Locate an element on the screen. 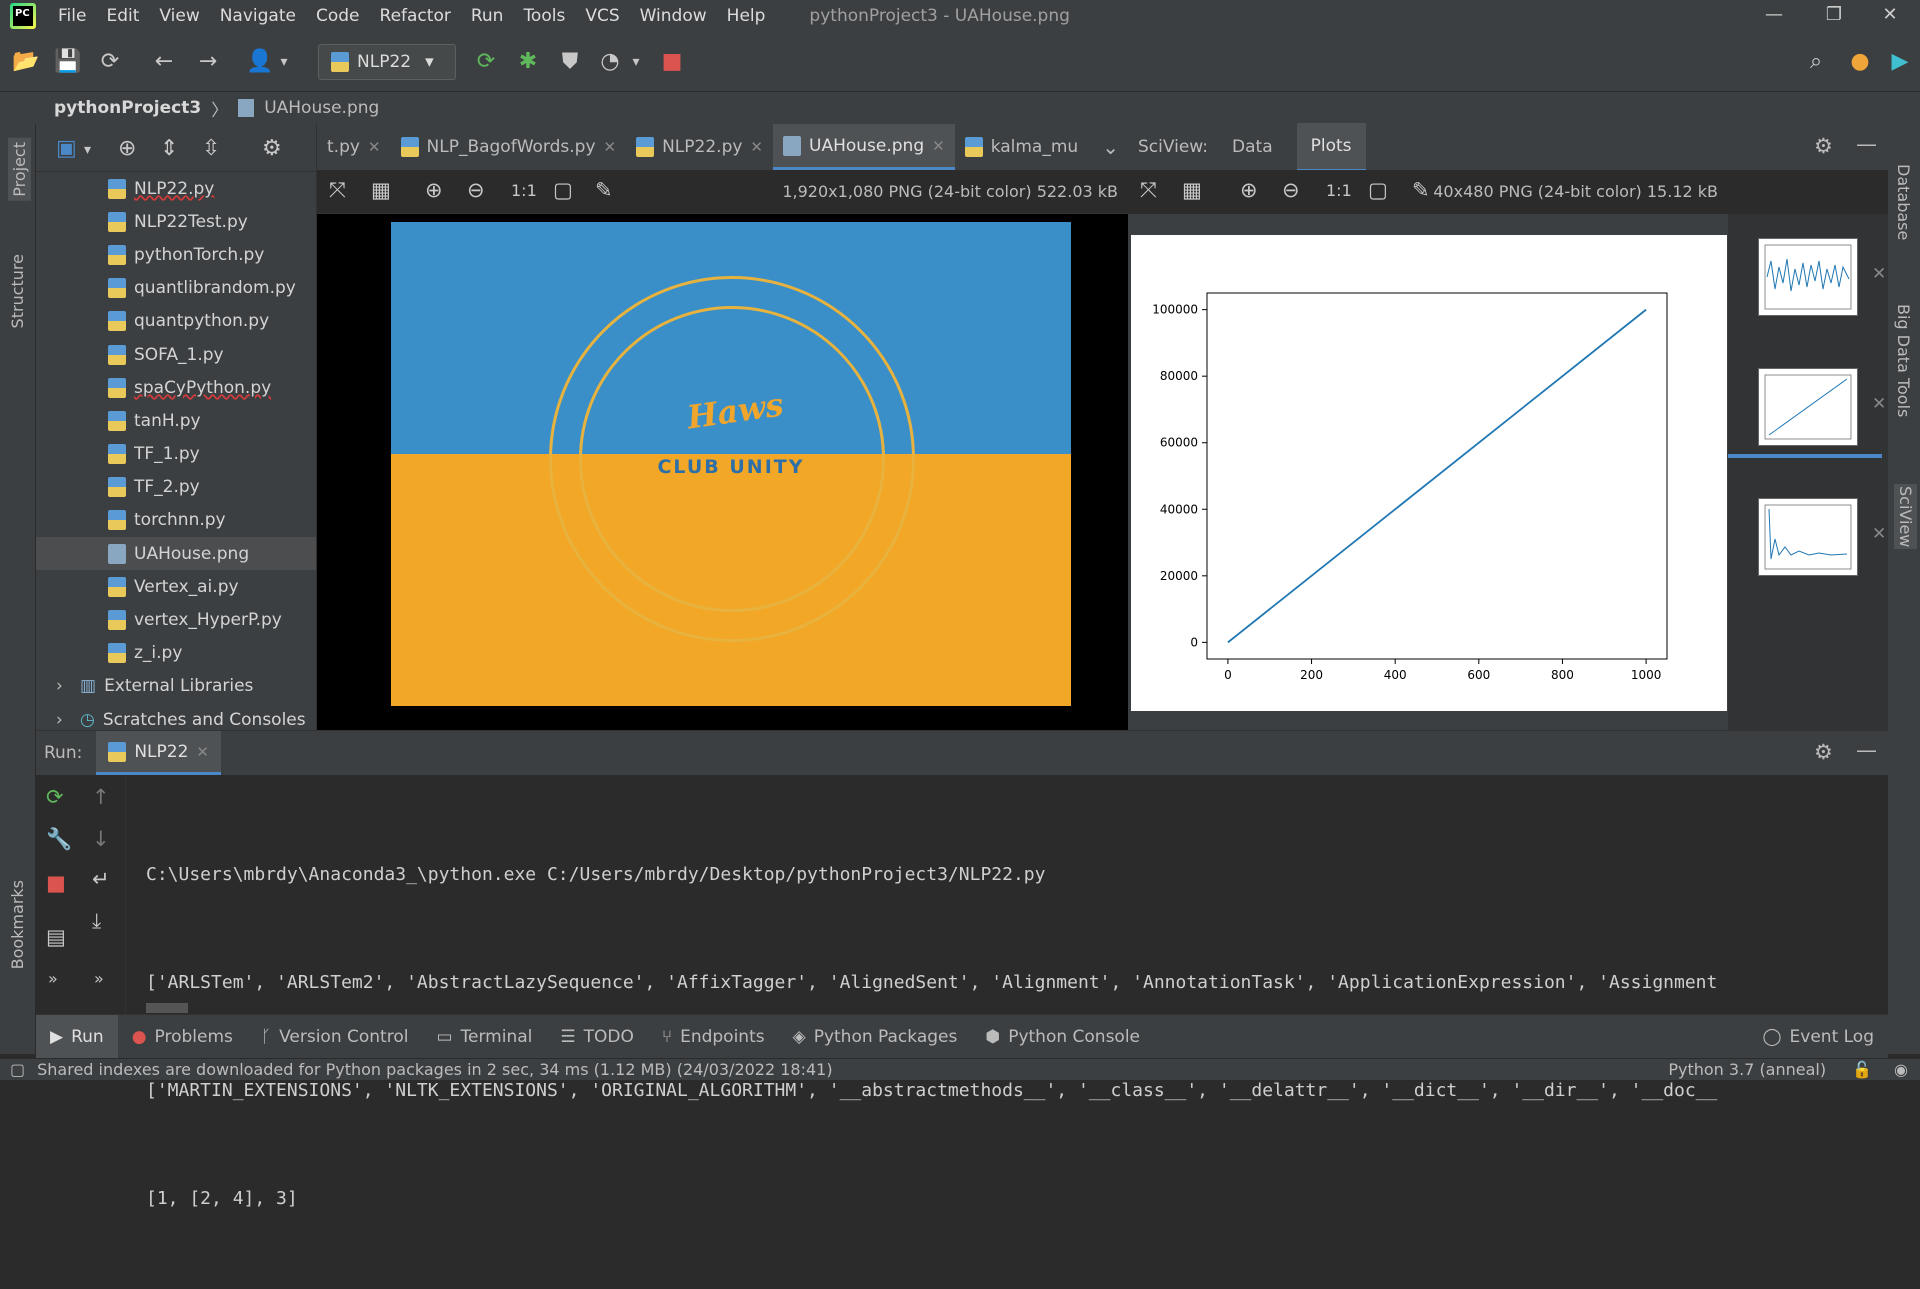 The width and height of the screenshot is (1920, 1289). forward-icon: → is located at coordinates (208, 62).